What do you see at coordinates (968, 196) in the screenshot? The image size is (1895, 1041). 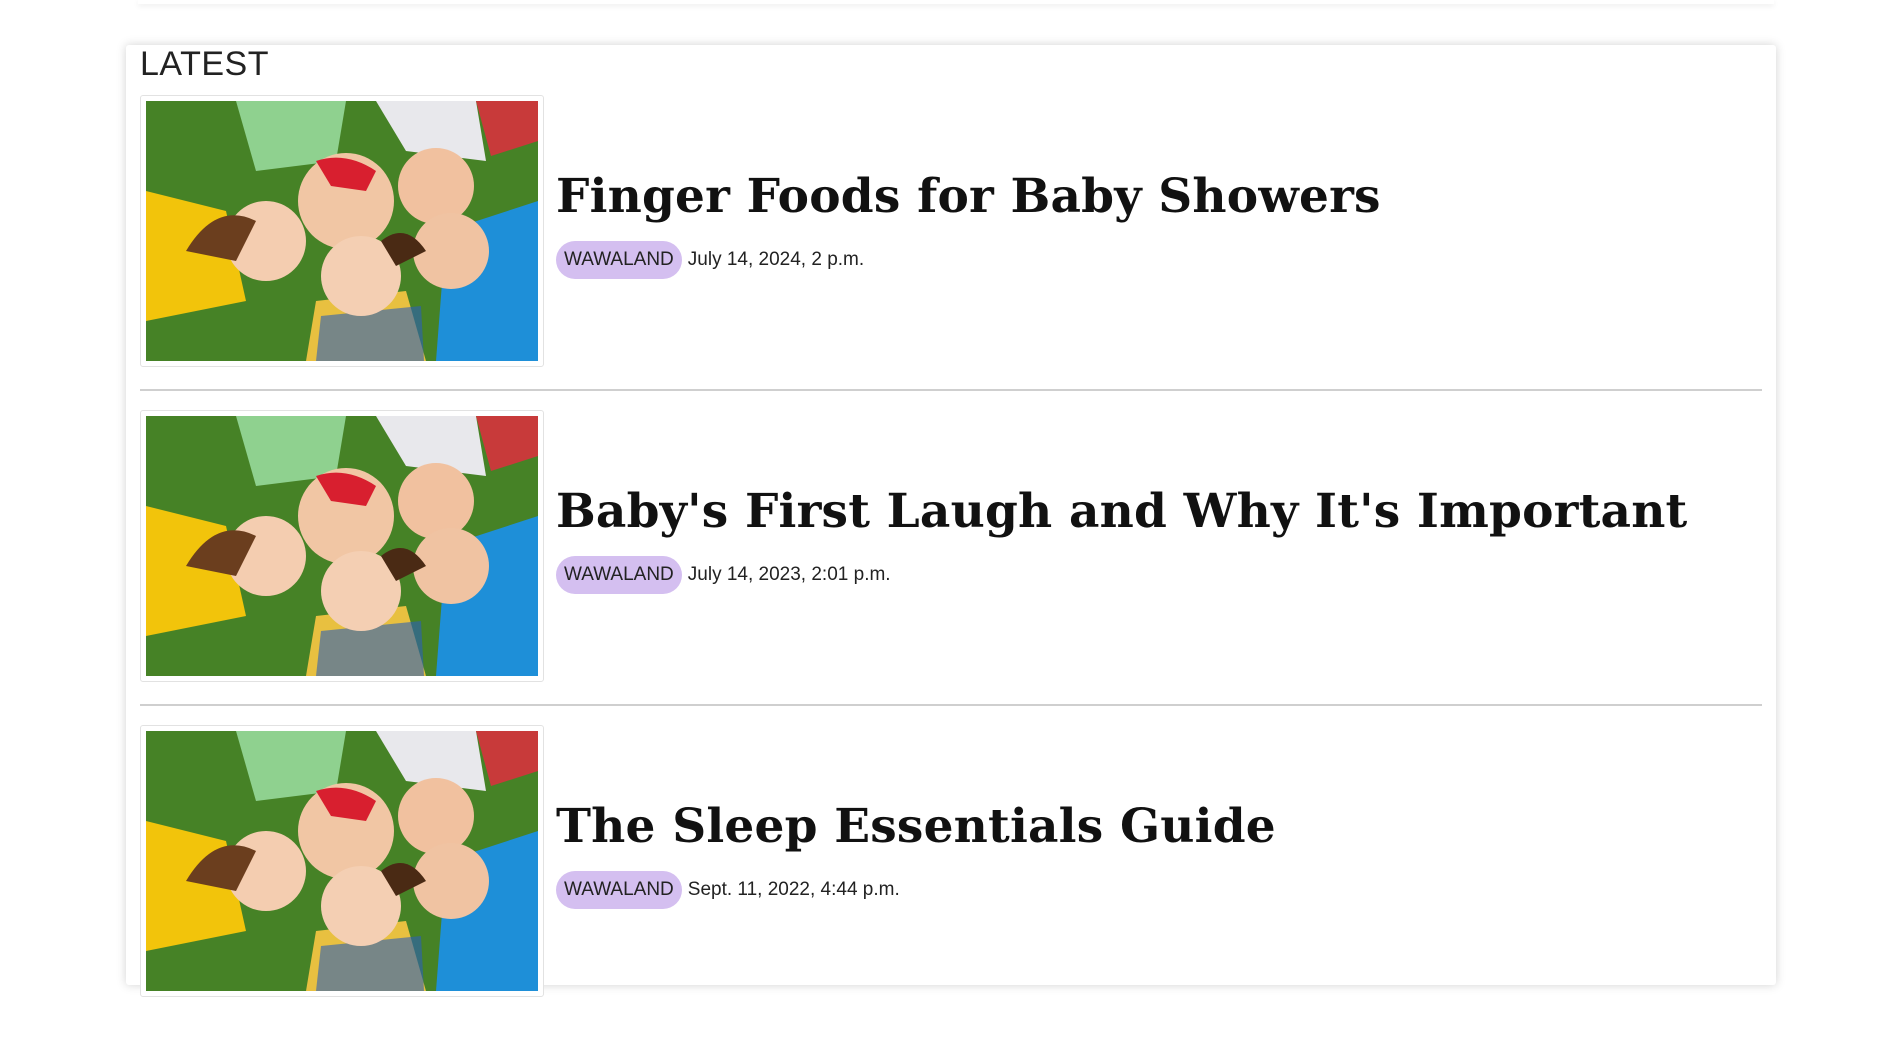 I see `post-title: Finger Foods for Baby Showers` at bounding box center [968, 196].